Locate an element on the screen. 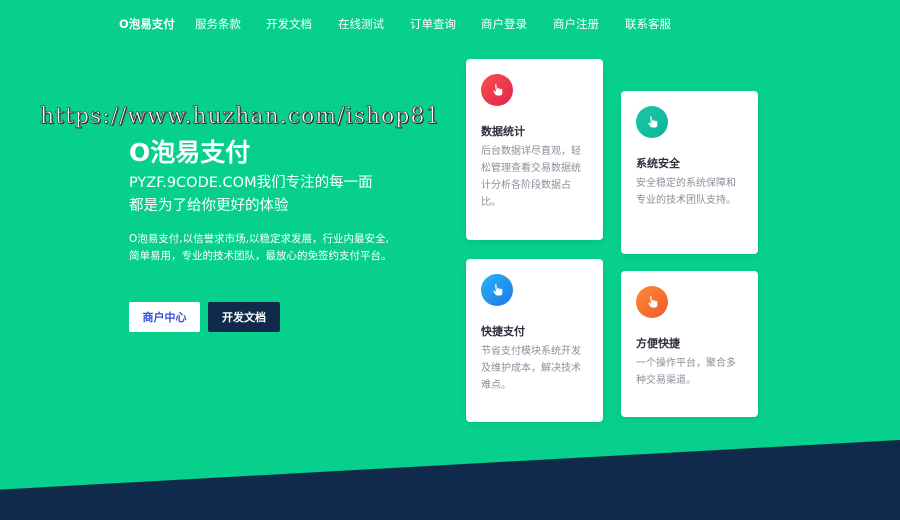 Image resolution: width=900 pixels, height=520 pixels. top-nav: O泡易支付 服务条款 开发文档 在线测试 订单查询 商户登录 商户注册 联系客服 is located at coordinates (450, 23).